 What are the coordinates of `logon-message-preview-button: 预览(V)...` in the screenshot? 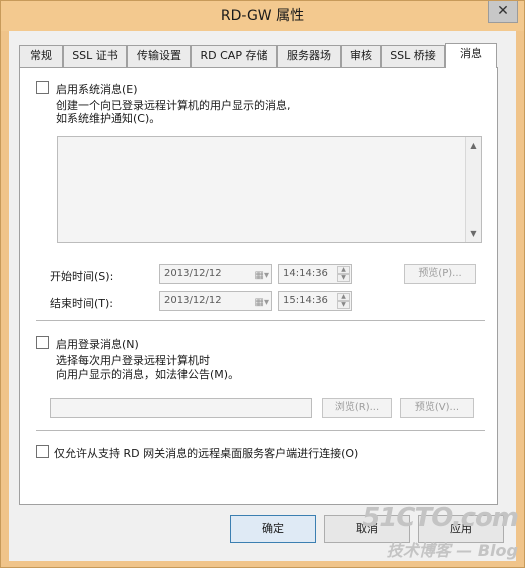 It's located at (437, 408).